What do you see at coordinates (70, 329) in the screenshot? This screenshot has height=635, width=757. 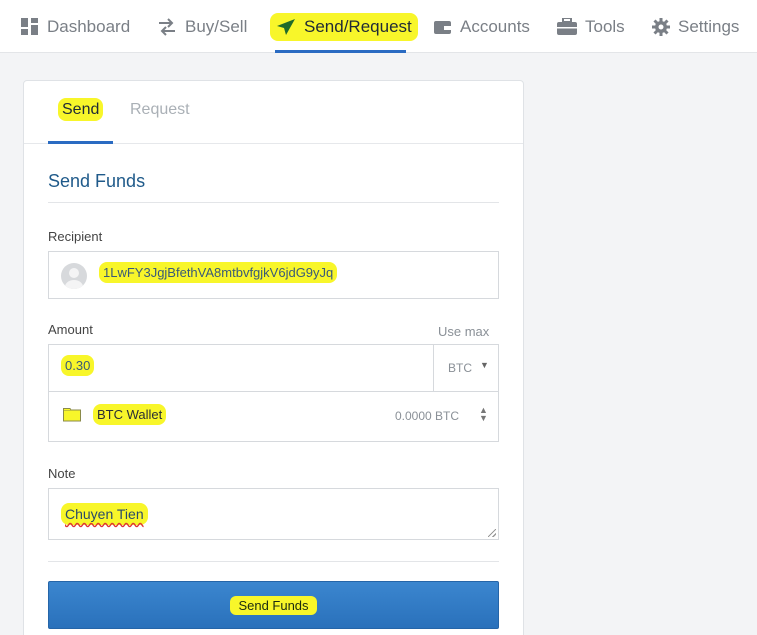 I see `amount-label: Amount` at bounding box center [70, 329].